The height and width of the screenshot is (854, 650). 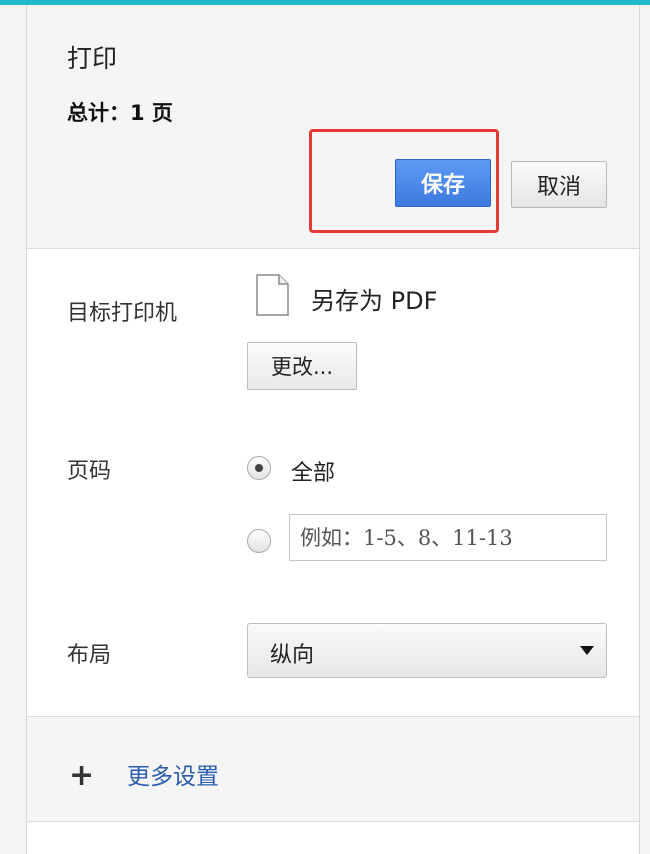 I want to click on layout-select: 纵向, so click(x=427, y=650).